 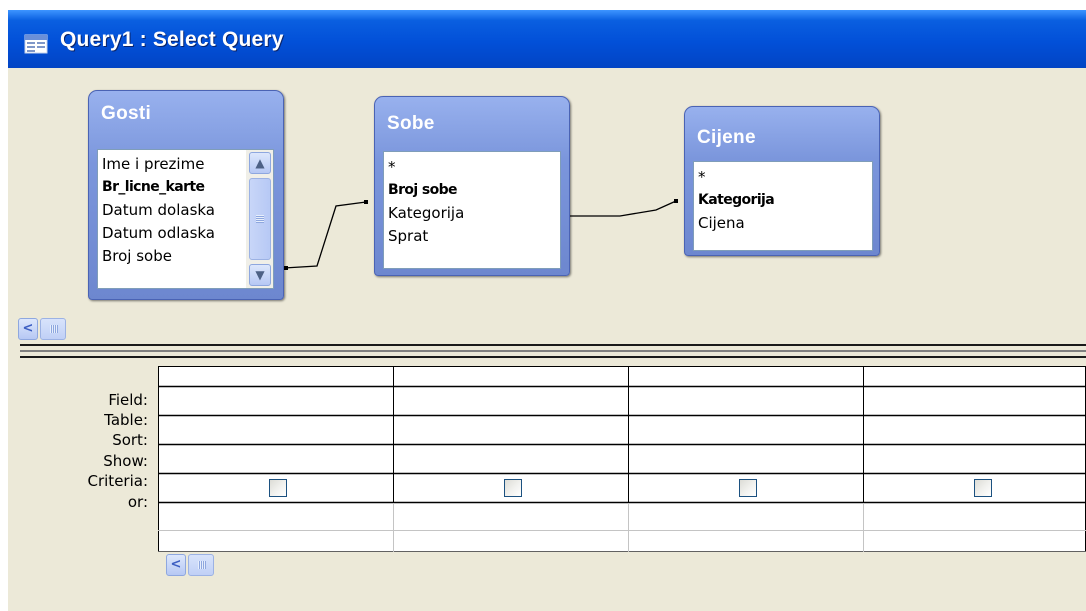 What do you see at coordinates (130, 440) in the screenshot?
I see `row-label-sort: Sort:` at bounding box center [130, 440].